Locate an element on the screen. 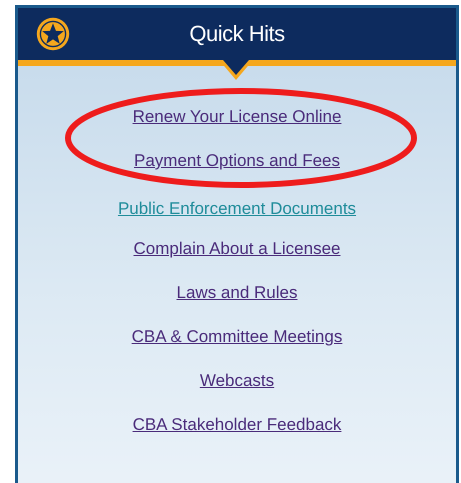  star-badge-icon is located at coordinates (53, 34).